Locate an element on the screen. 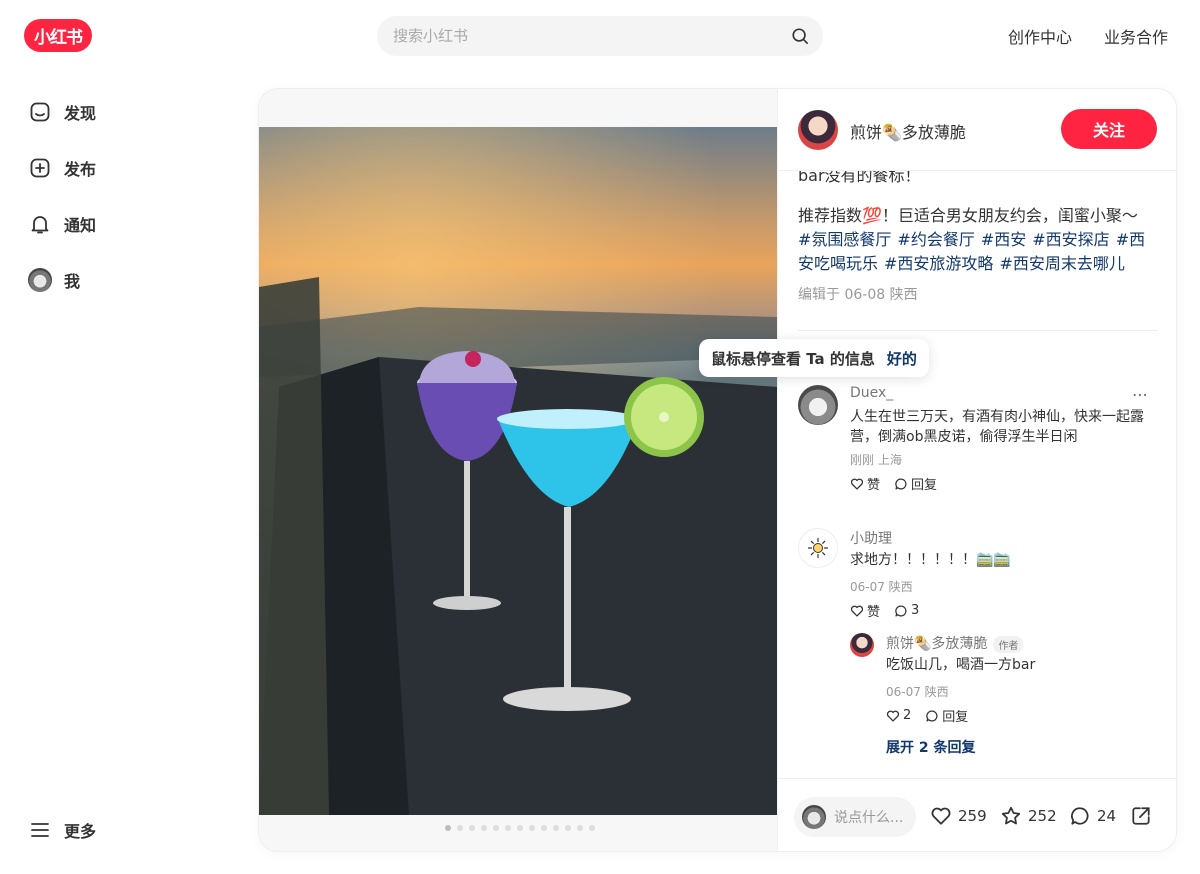 The height and width of the screenshot is (874, 1200). author-badge: 作者 is located at coordinates (1008, 644).